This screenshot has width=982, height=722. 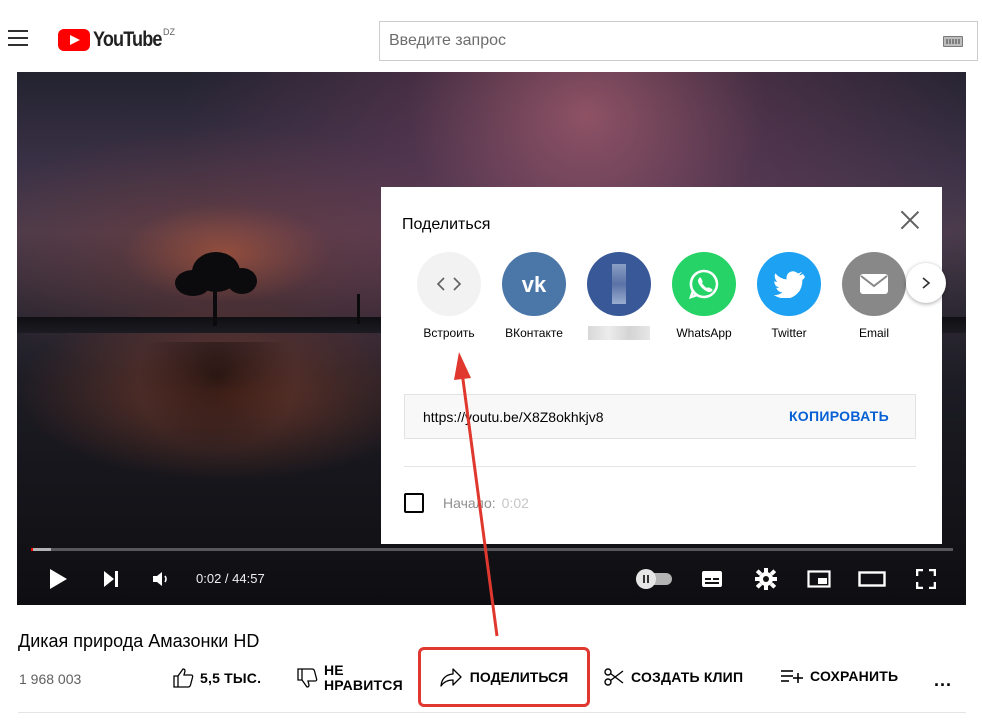 I want to click on pause-icon, so click(x=646, y=579).